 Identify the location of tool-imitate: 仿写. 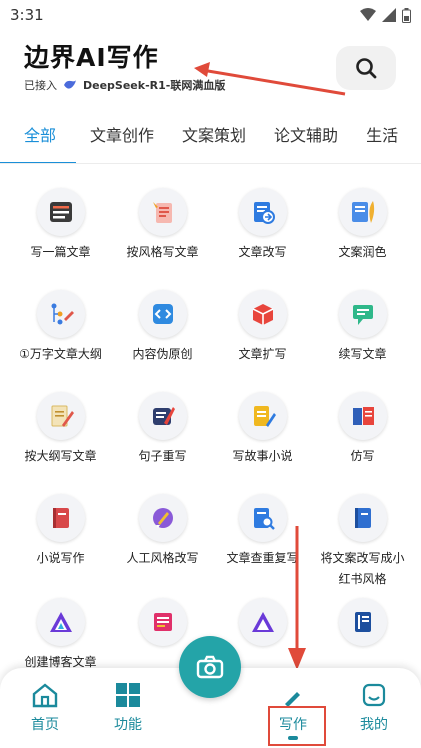
(362, 429).